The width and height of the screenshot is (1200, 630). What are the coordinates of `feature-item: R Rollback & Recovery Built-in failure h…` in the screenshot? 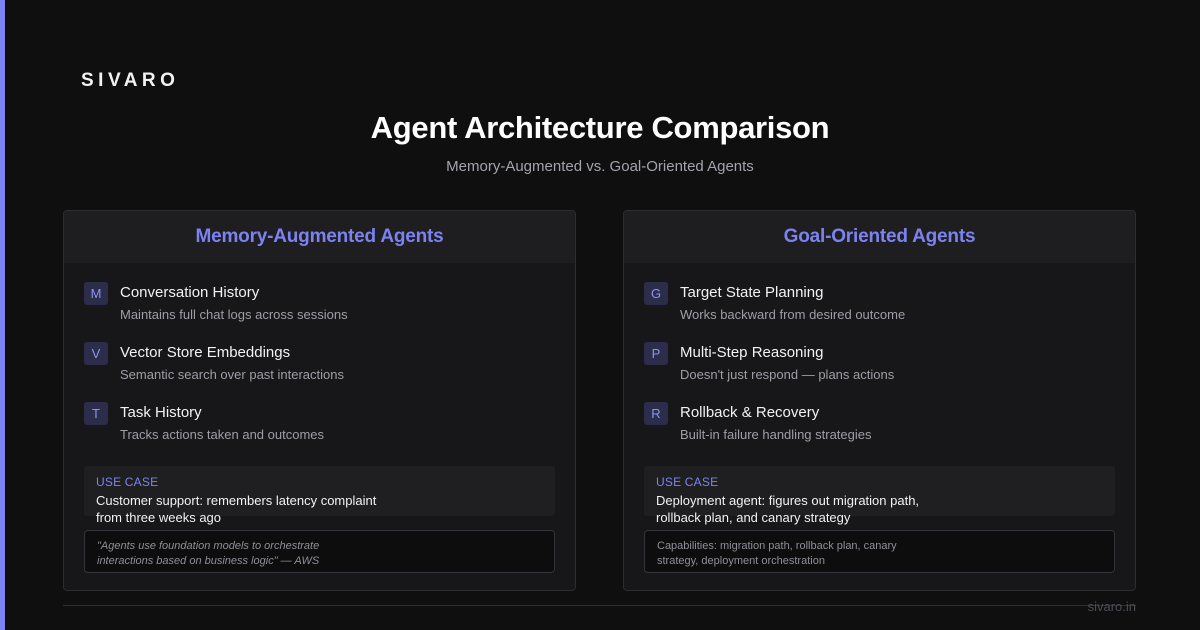 It's located at (879, 431).